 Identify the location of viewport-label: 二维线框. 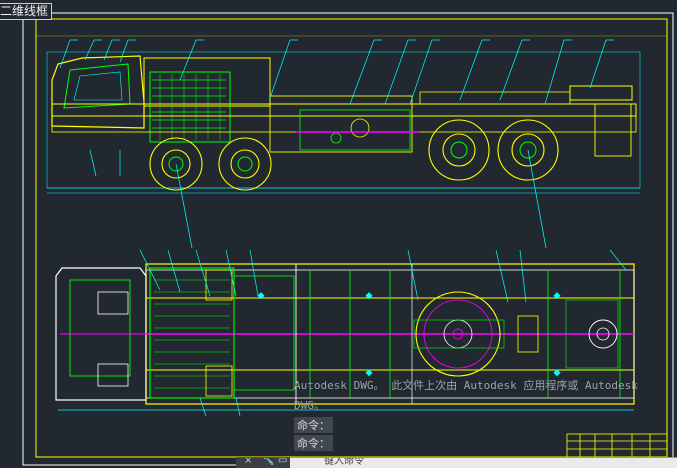
(26, 11).